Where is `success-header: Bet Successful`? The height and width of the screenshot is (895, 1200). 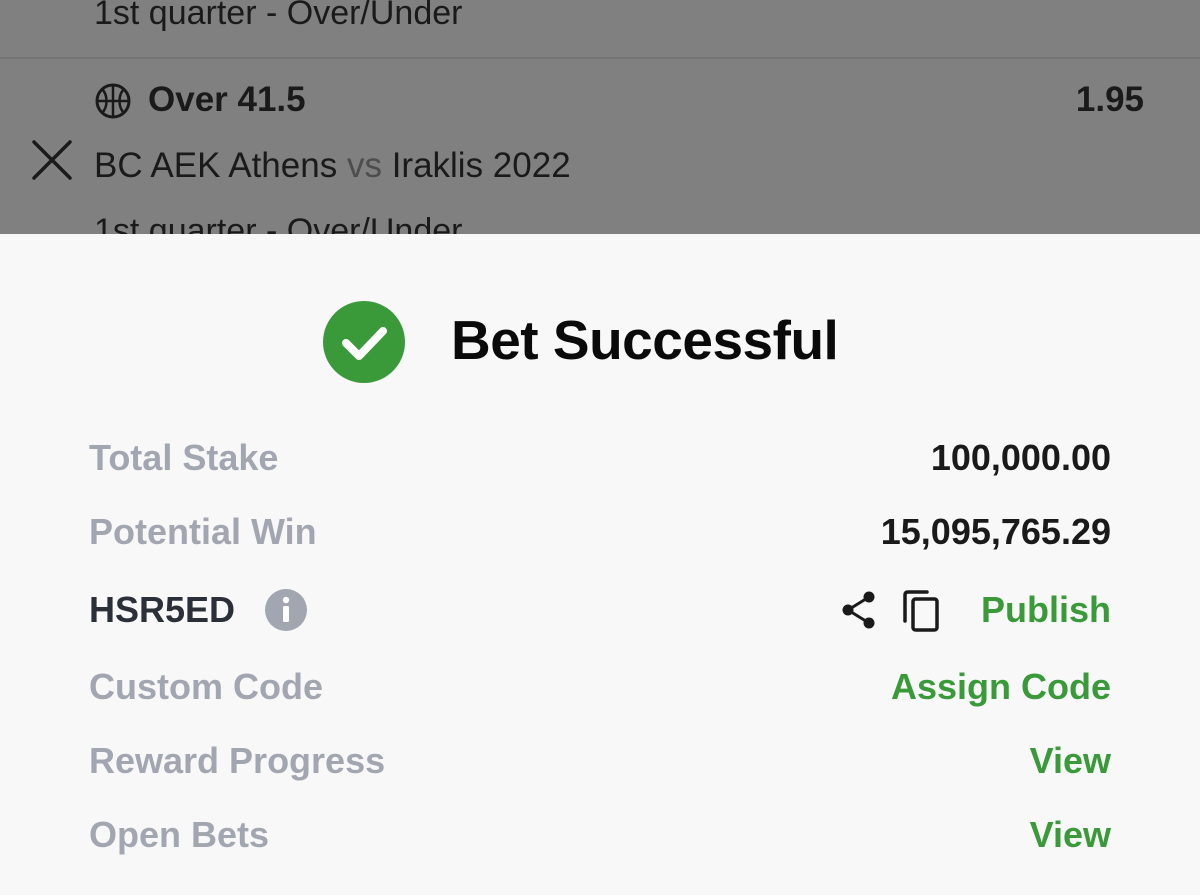
success-header: Bet Successful is located at coordinates (600, 341).